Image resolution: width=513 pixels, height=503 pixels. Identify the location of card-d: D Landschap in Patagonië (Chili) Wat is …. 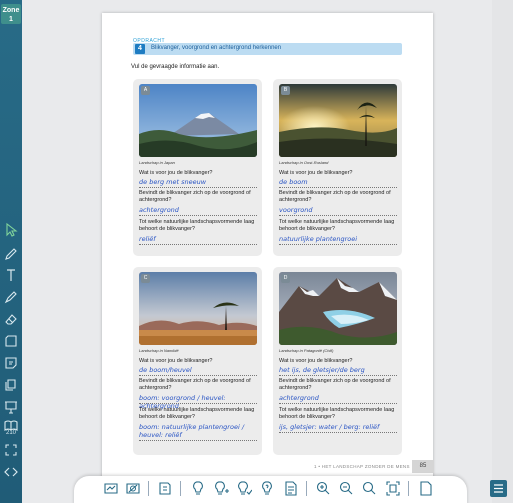
(337, 361).